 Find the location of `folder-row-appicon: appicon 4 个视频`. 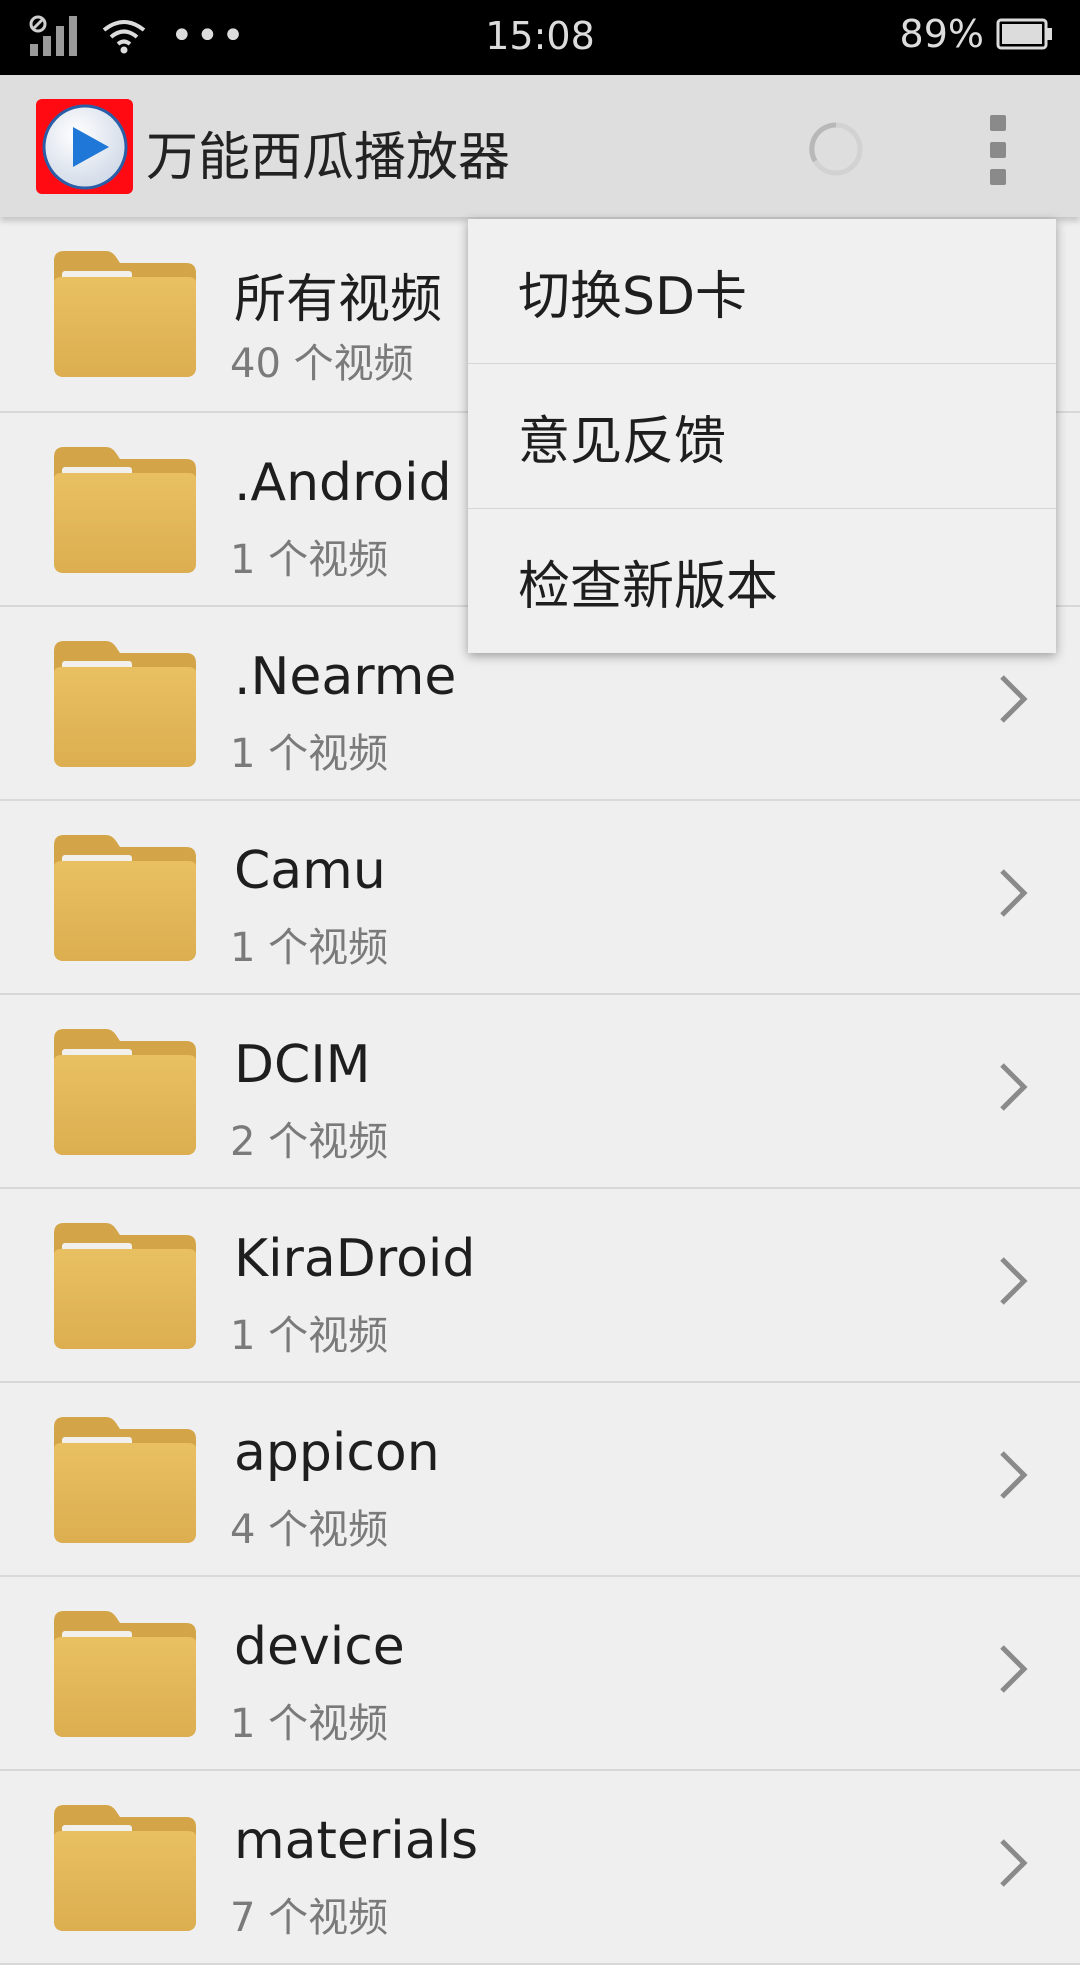

folder-row-appicon: appicon 4 个视频 is located at coordinates (540, 1480).